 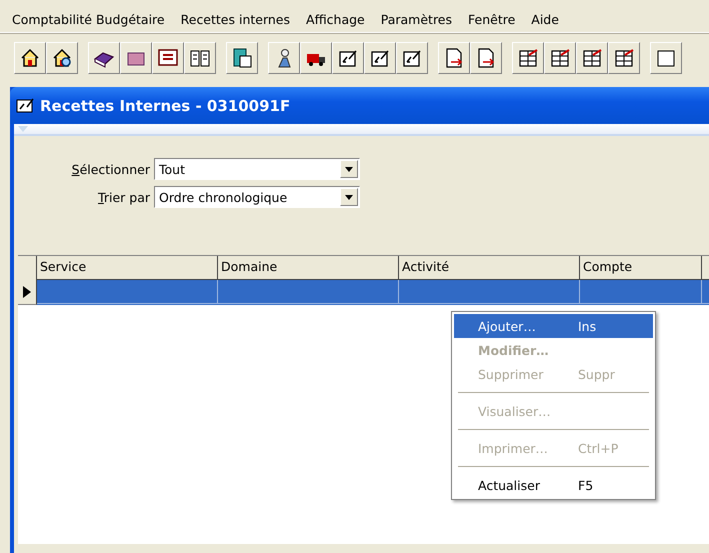 I want to click on column-header: Compte, so click(x=641, y=268).